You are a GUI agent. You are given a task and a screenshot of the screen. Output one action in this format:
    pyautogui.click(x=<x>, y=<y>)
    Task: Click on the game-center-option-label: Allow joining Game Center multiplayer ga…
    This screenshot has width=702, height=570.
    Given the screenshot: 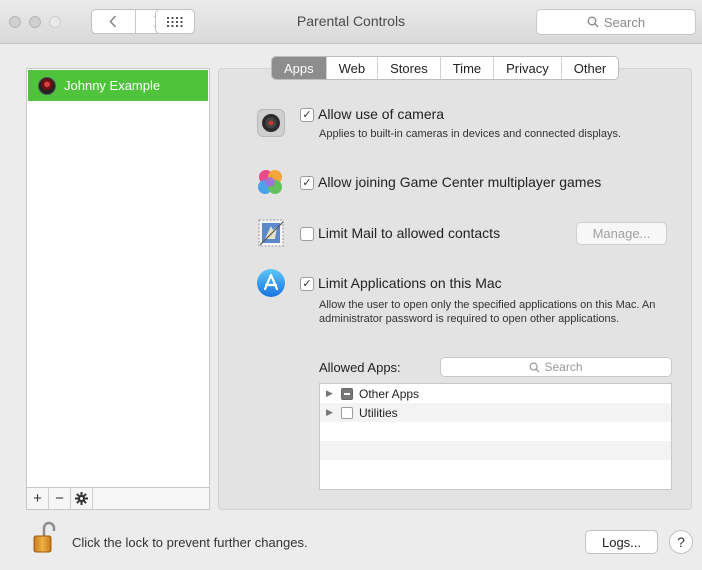 What is the action you would take?
    pyautogui.click(x=460, y=182)
    